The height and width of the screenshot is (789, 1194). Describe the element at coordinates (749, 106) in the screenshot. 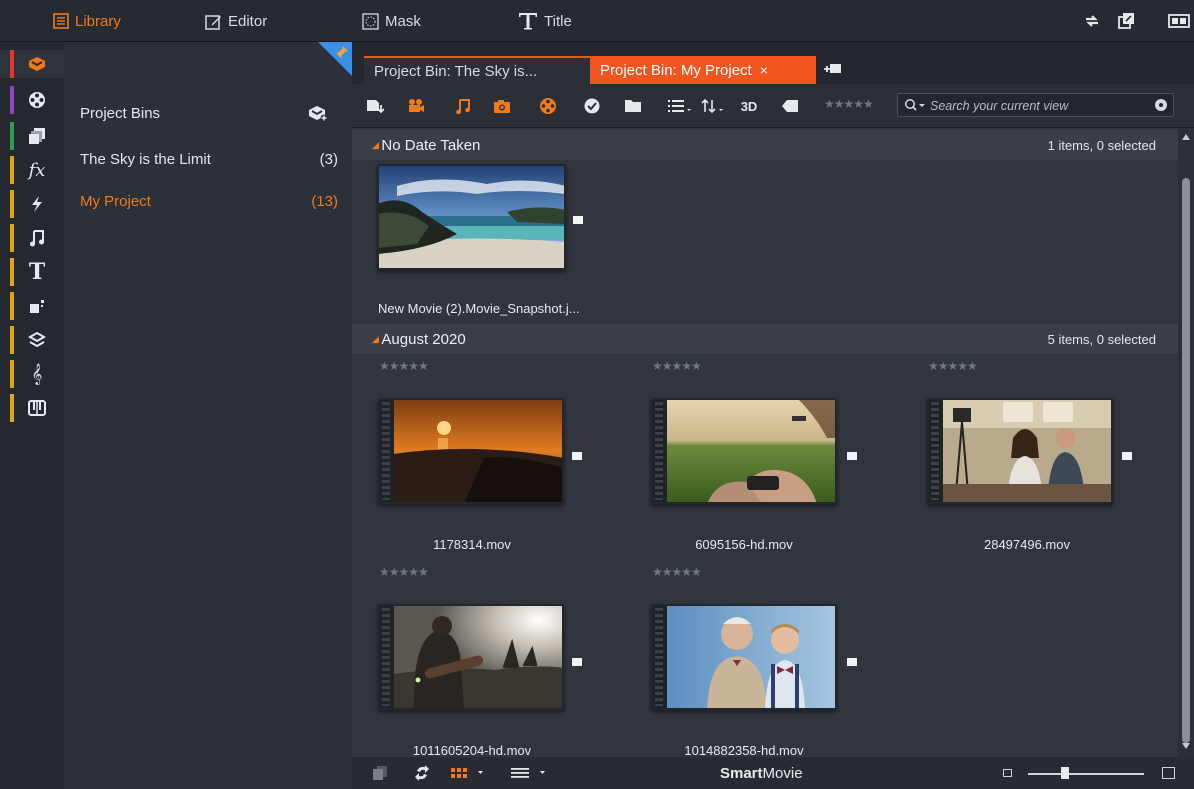

I see `3d-view-button: 3D` at that location.